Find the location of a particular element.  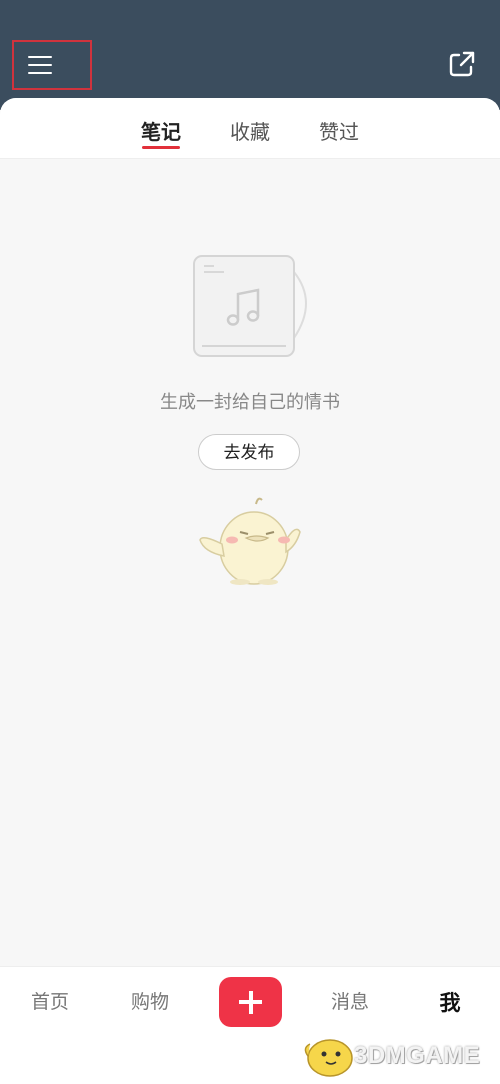

tab-liked: 赞过 is located at coordinates (339, 130).